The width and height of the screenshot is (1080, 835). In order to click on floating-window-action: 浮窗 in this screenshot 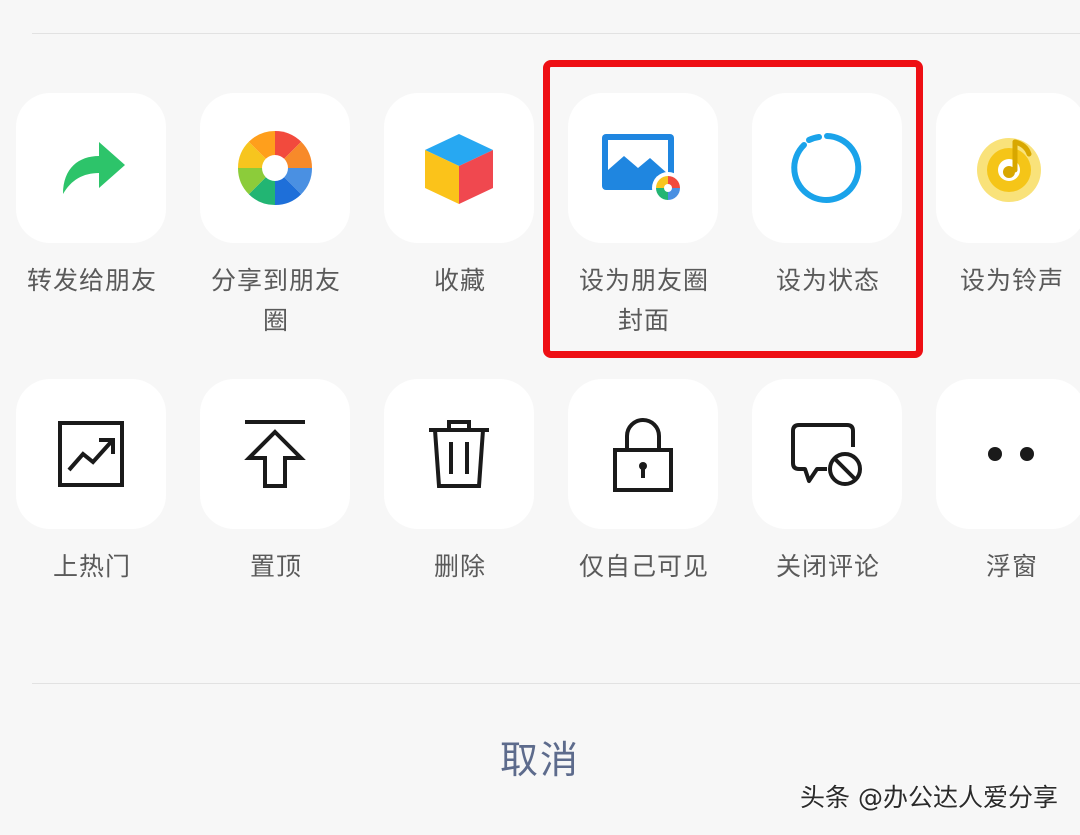, I will do `click(1000, 509)`.